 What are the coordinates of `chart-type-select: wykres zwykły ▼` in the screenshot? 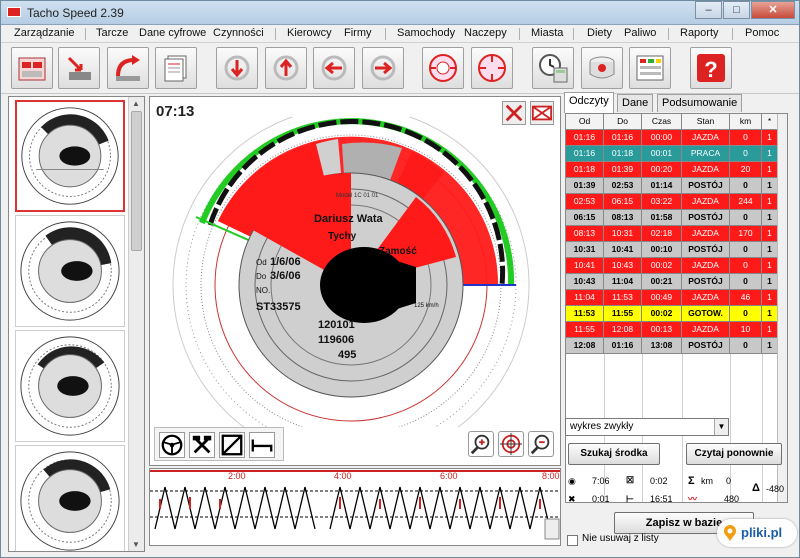 It's located at (647, 427).